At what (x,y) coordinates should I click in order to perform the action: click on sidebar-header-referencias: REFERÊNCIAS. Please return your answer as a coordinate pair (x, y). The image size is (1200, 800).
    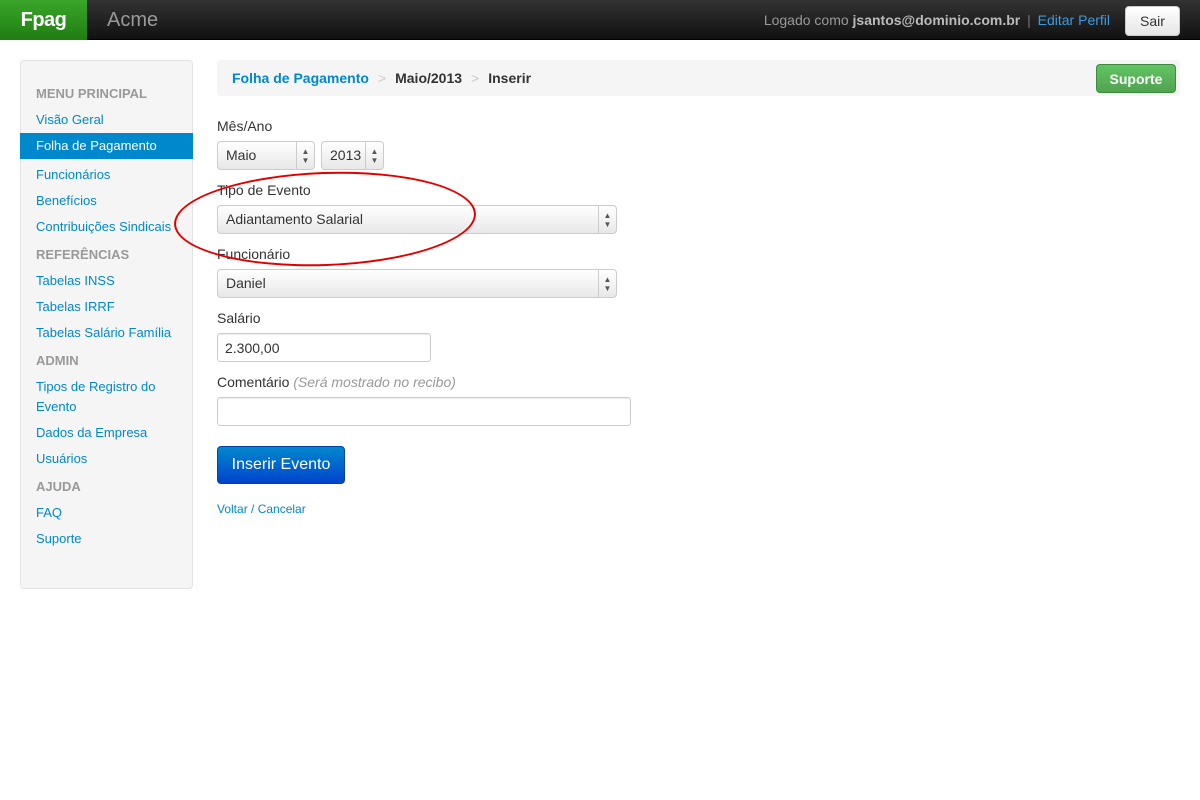
    Looking at the image, I should click on (83, 254).